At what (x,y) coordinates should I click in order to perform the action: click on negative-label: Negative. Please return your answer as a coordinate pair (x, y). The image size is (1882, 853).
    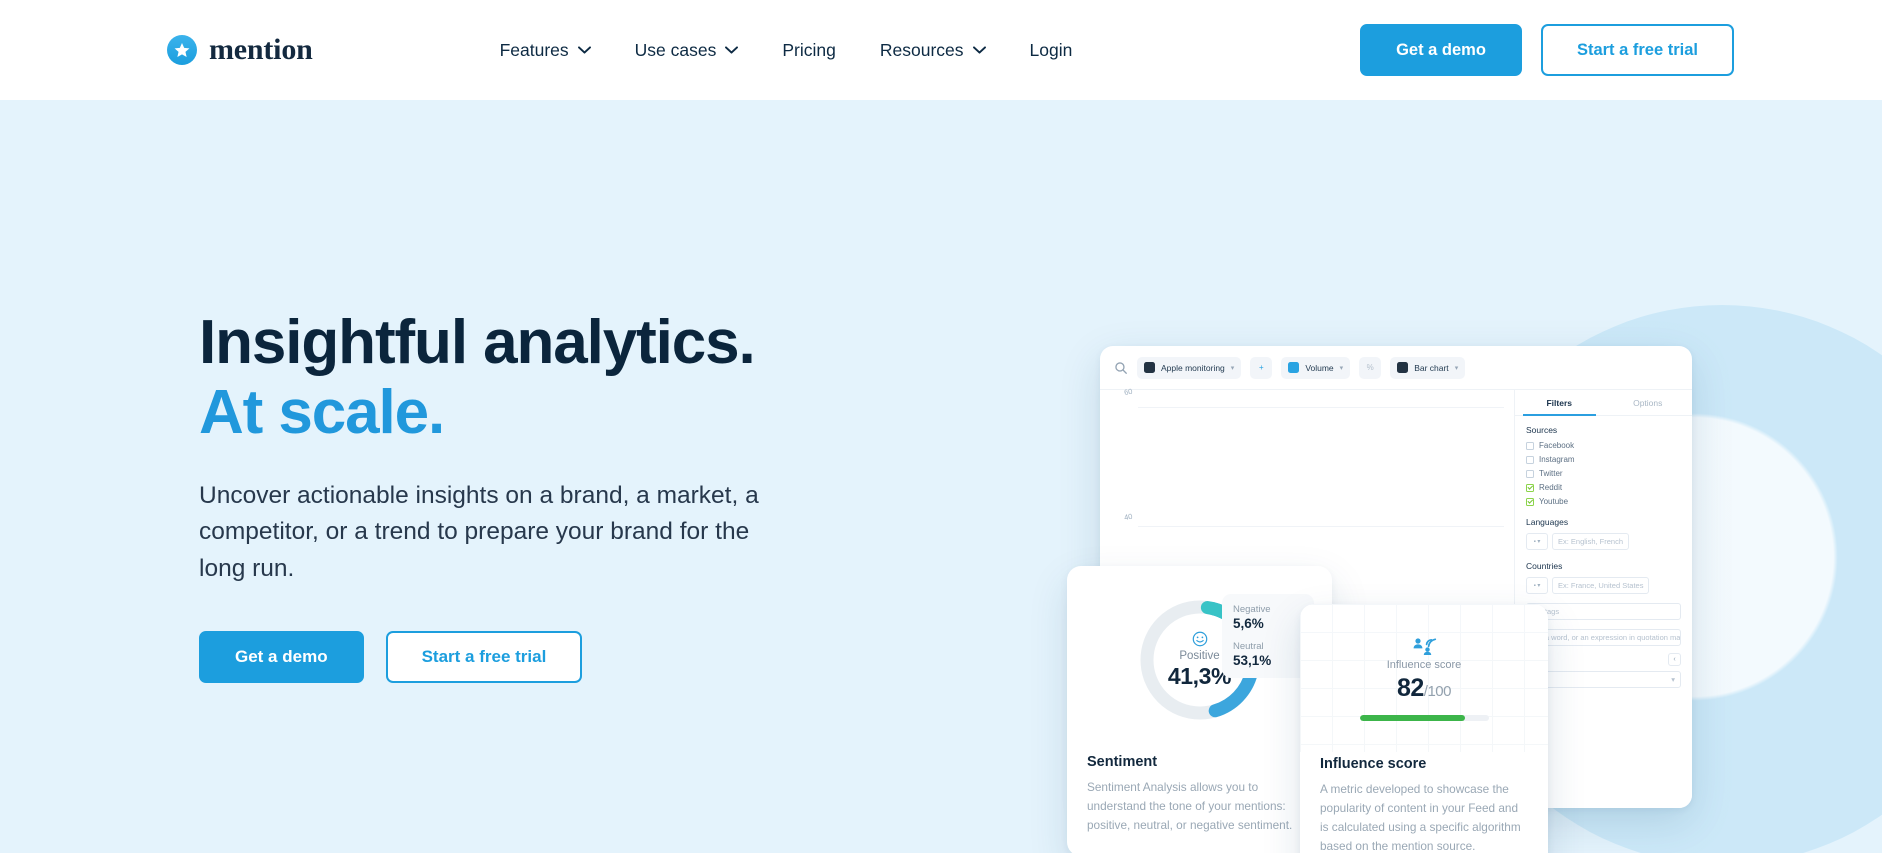
    Looking at the image, I should click on (1252, 609).